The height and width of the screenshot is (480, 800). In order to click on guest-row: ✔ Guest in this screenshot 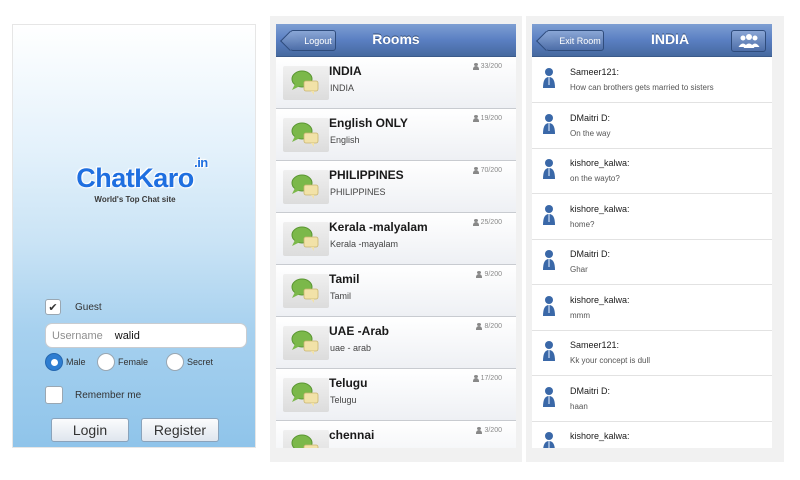, I will do `click(73, 307)`.